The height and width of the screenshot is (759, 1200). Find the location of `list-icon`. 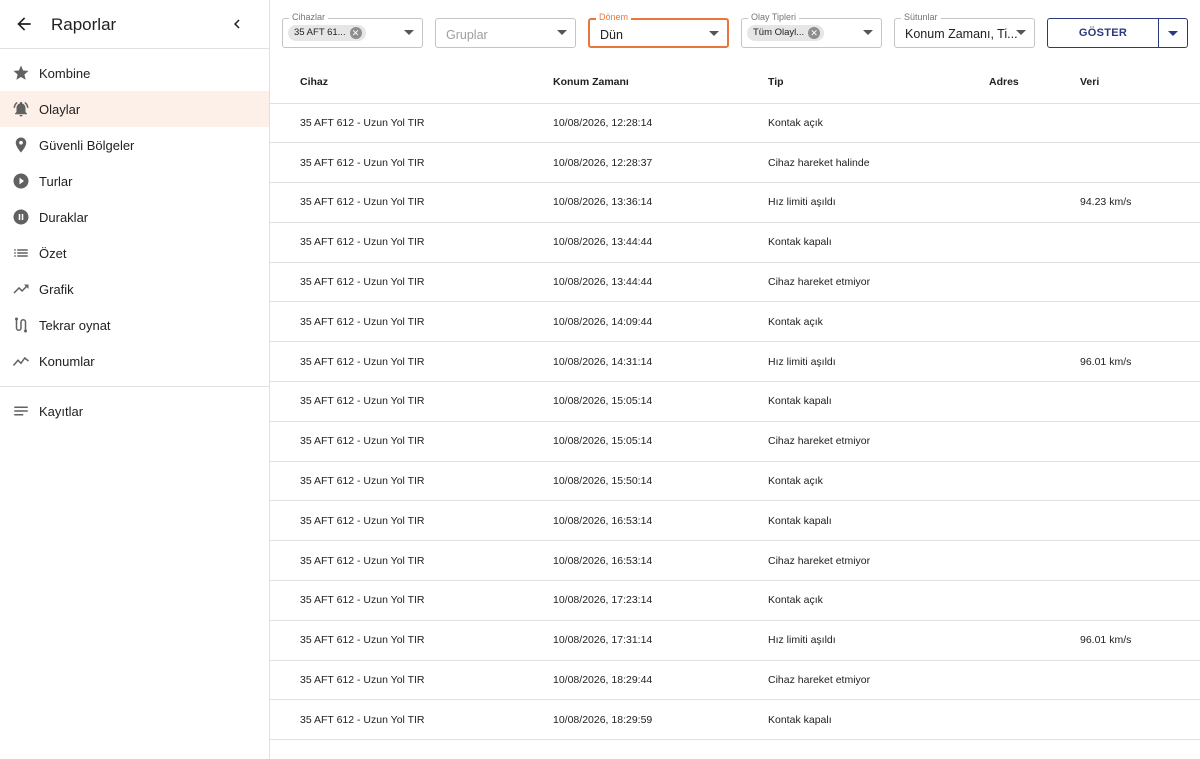

list-icon is located at coordinates (21, 253).